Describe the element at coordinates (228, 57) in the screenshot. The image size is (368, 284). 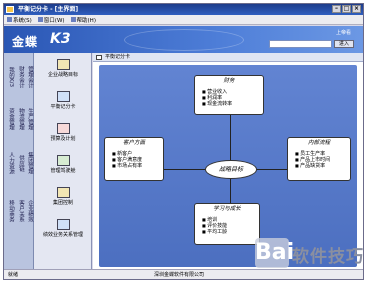
I see `content-title-bar: 平衡记分卡` at that location.